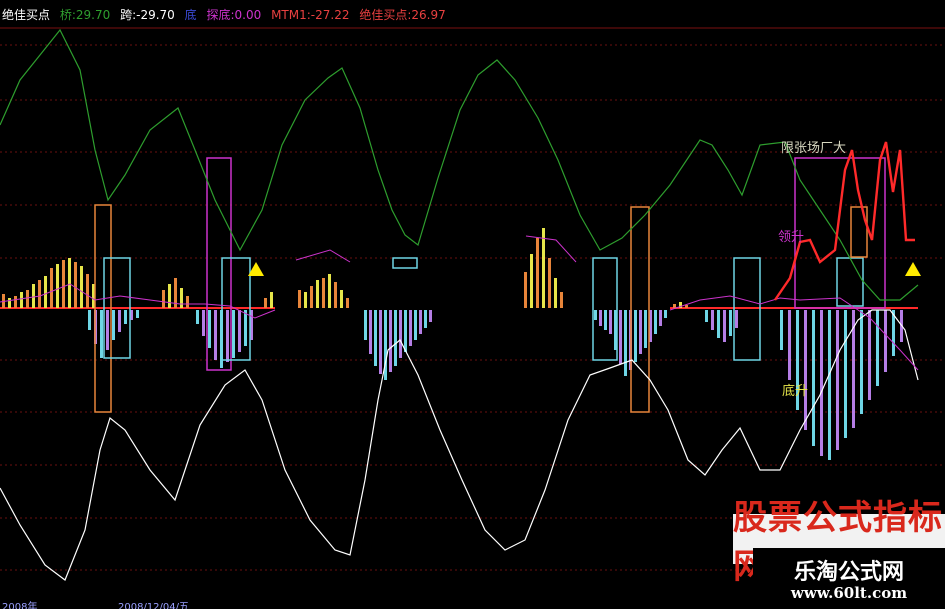 The image size is (945, 609). What do you see at coordinates (323, 256) in the screenshot?
I see `mtm-line` at bounding box center [323, 256].